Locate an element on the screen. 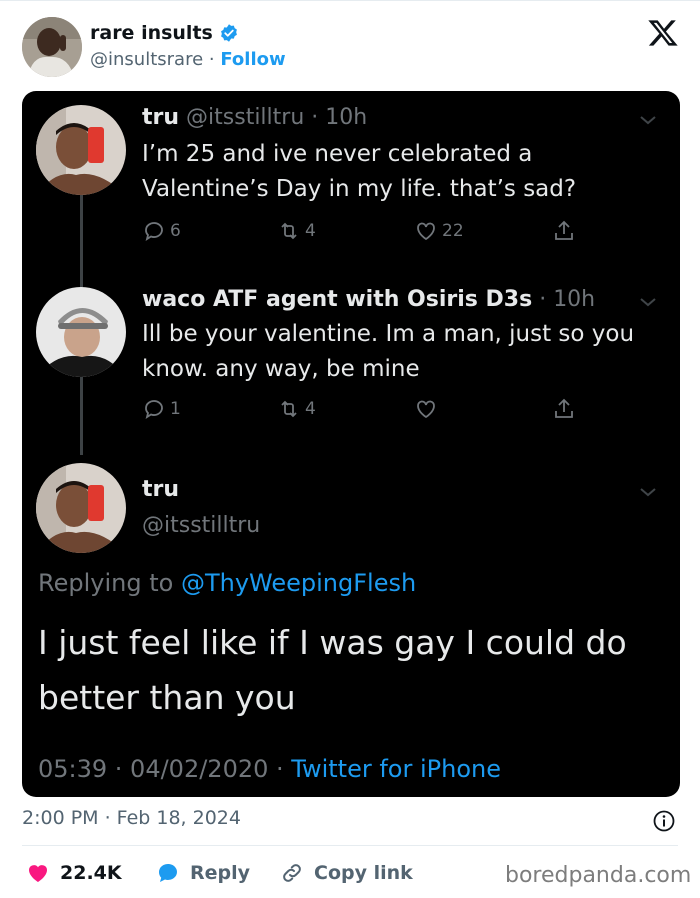  tweet2-like is located at coordinates (426, 409).